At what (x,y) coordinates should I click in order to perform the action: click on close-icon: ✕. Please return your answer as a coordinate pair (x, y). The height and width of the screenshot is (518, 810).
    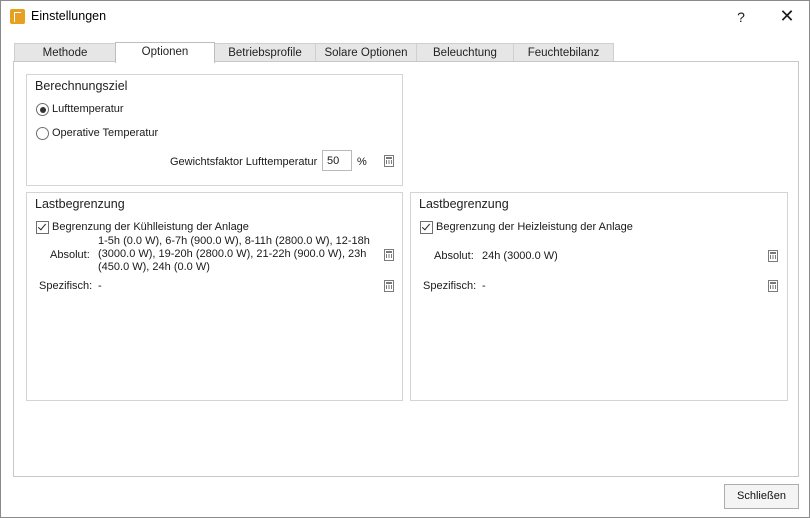
    Looking at the image, I should click on (787, 17).